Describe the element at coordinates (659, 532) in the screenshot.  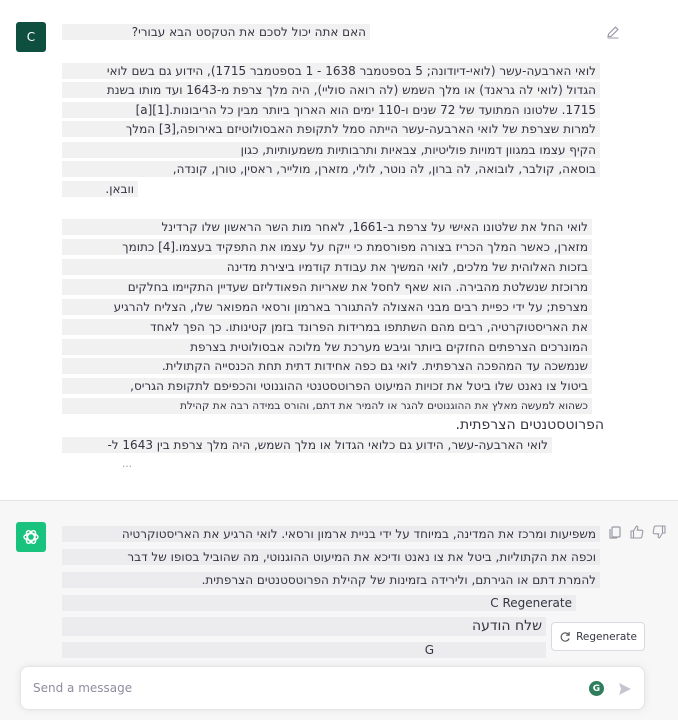
I see `thumbs-down-icon` at that location.